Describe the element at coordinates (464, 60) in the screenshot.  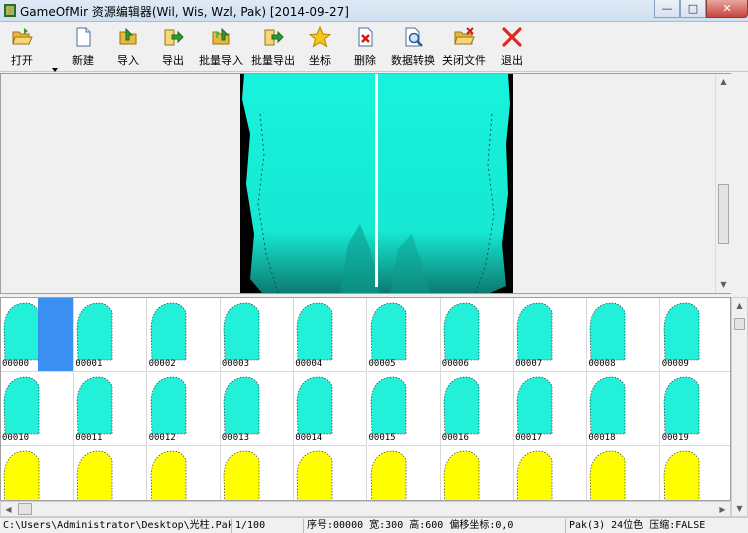
I see `close-file-label: 关闭文件` at that location.